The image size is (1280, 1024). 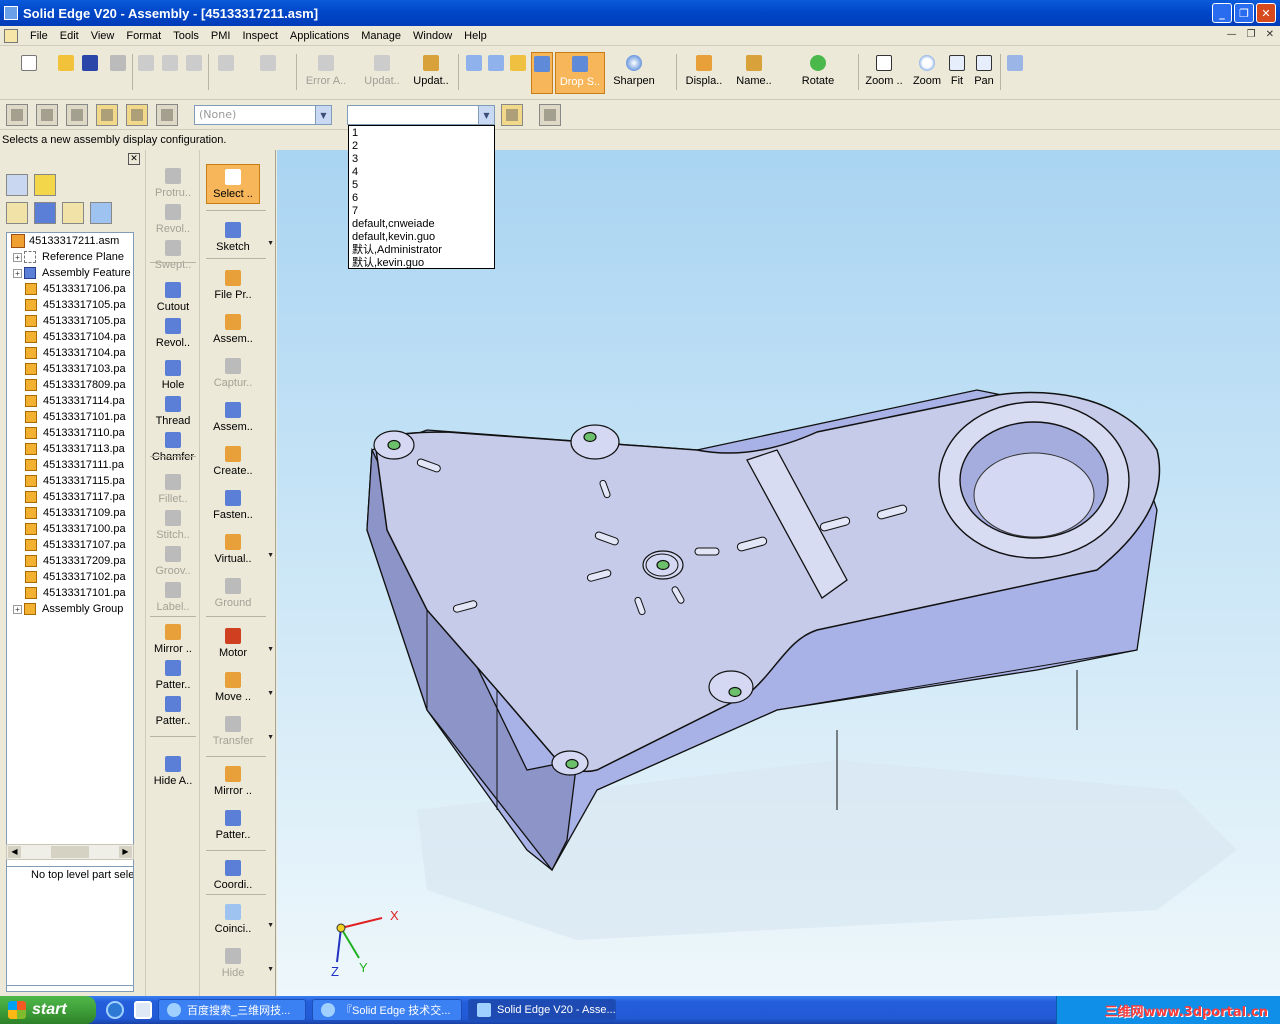 What do you see at coordinates (70, 449) in the screenshot?
I see `tree-item-part: 45133317113.pa` at bounding box center [70, 449].